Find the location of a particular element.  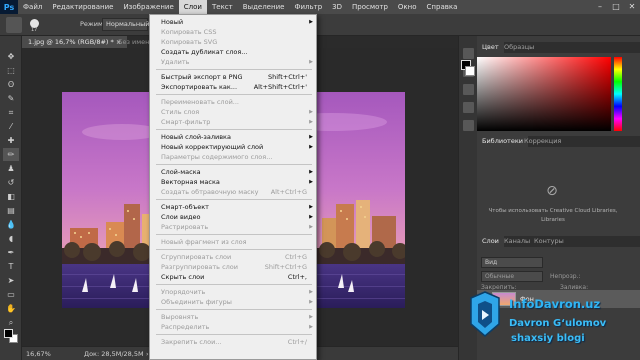

menu-item-shortcut: Ctrl+G is located at coordinates (295, 257).